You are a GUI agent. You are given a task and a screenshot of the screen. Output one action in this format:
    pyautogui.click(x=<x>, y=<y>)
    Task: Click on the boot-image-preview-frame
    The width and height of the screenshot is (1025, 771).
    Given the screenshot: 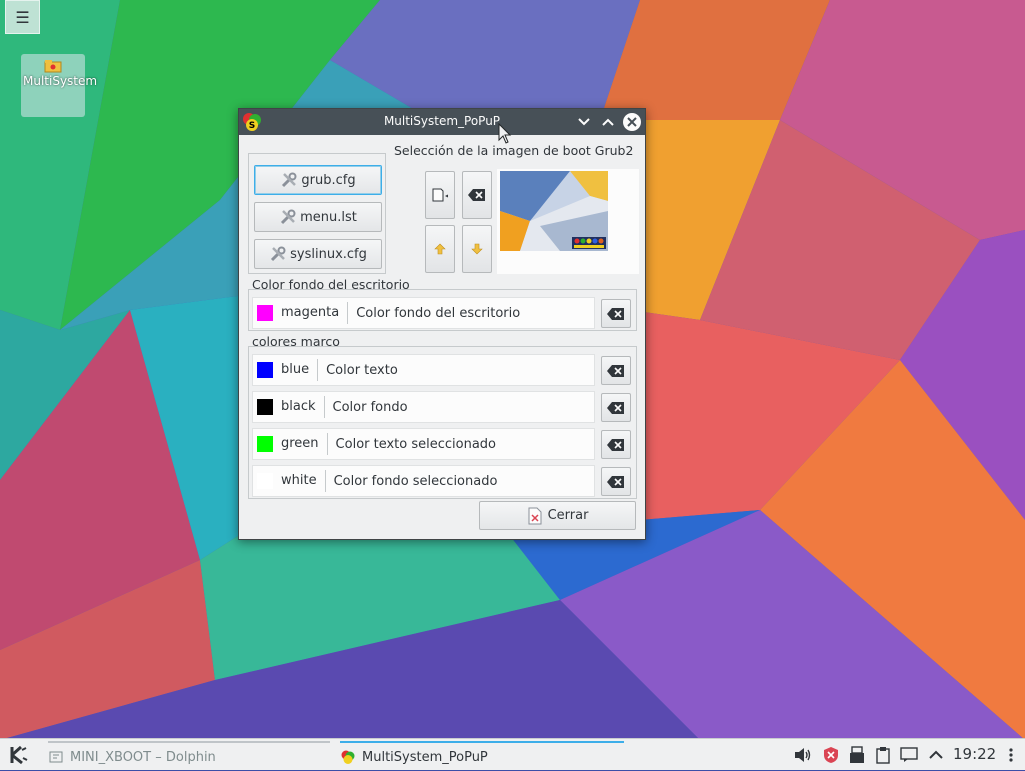 What is the action you would take?
    pyautogui.click(x=568, y=221)
    